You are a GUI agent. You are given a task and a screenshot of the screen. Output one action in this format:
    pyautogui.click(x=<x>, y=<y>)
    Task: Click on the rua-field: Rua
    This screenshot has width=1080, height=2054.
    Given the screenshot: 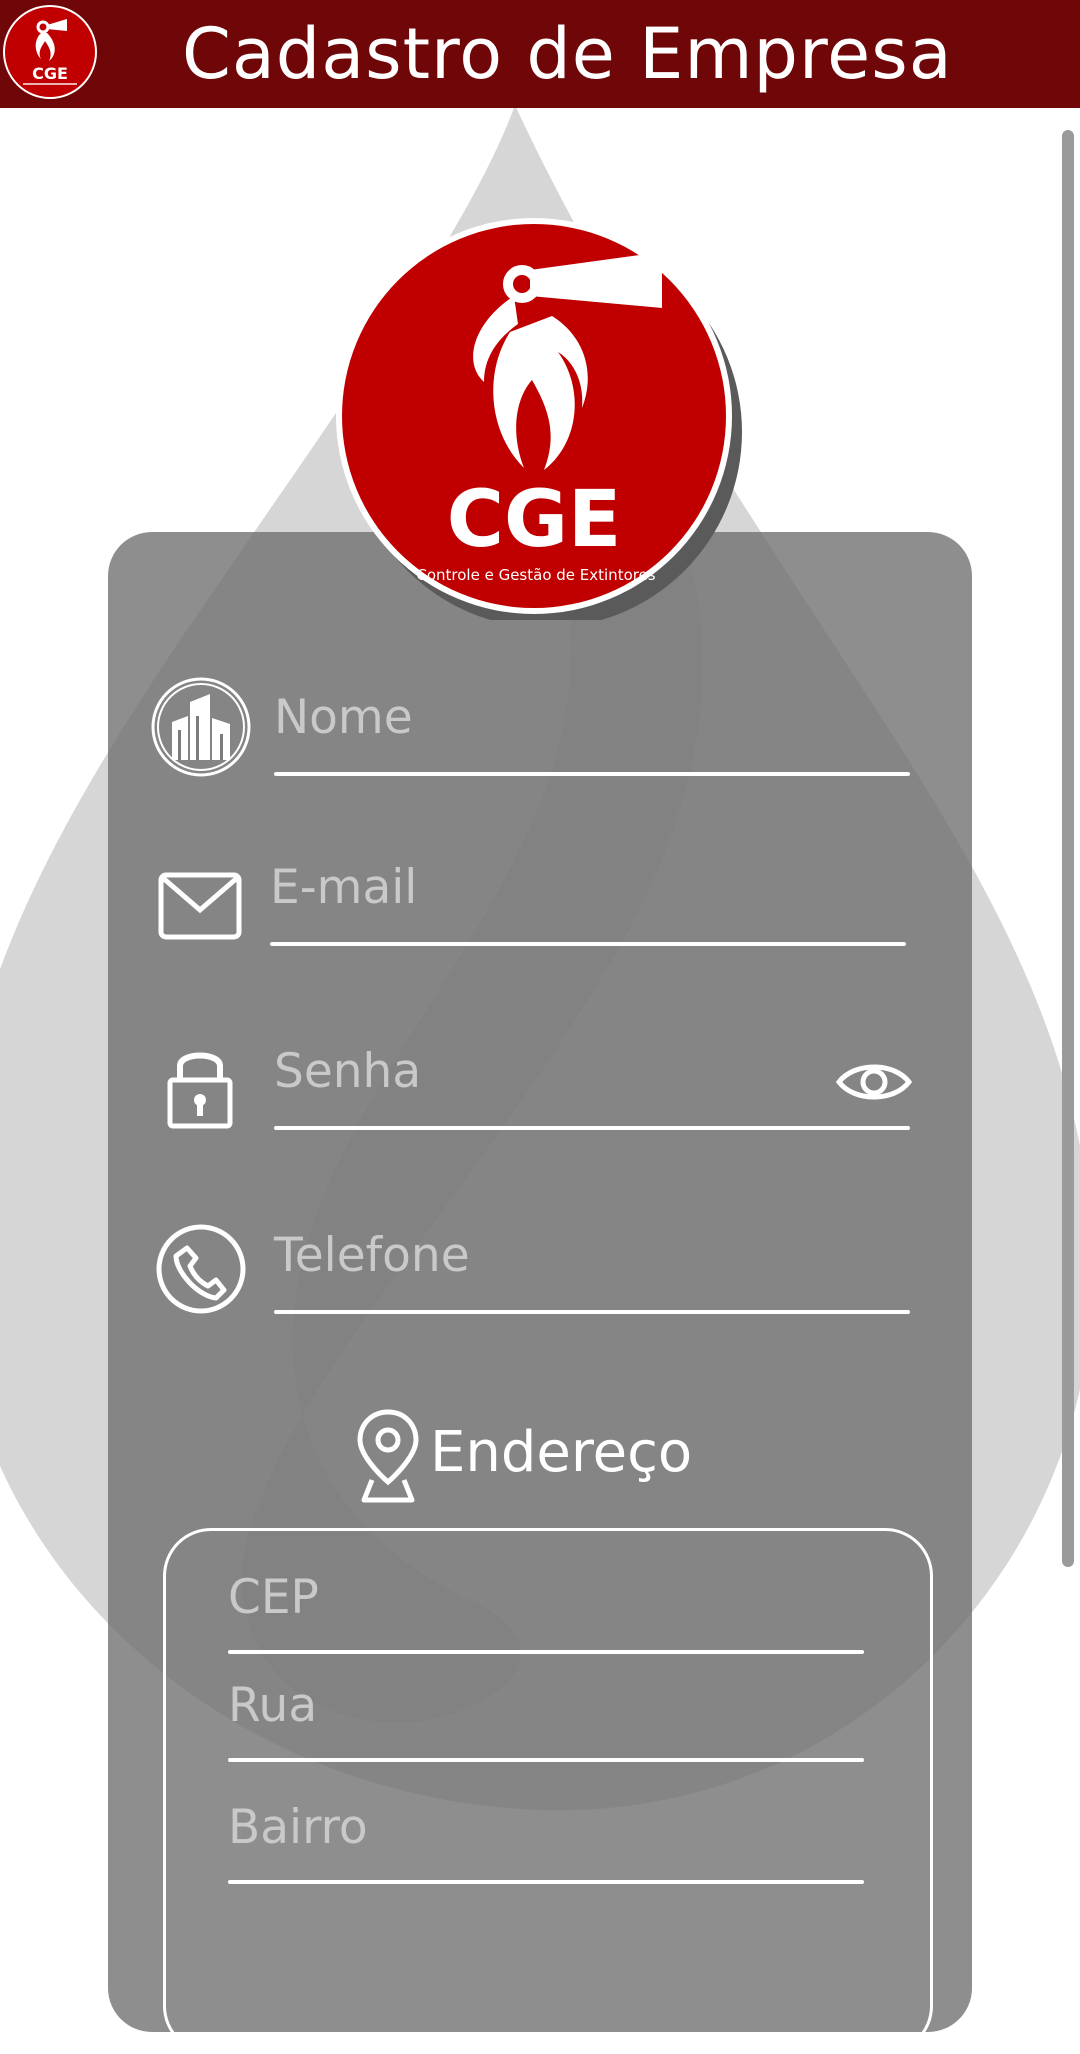 What is the action you would take?
    pyautogui.click(x=272, y=1705)
    